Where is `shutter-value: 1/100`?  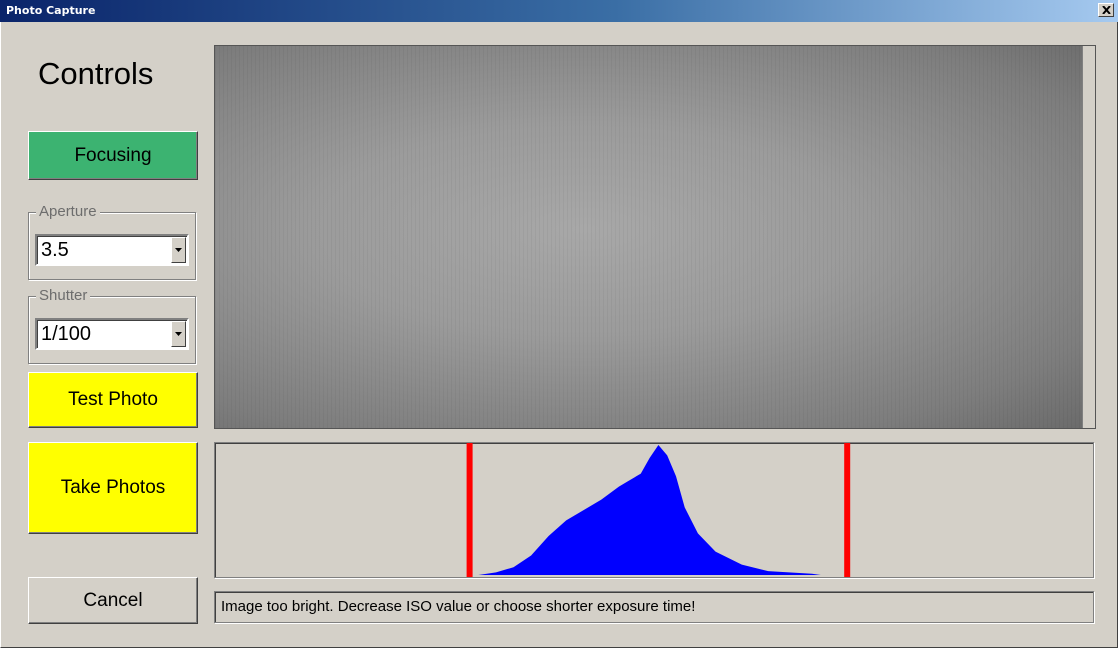 shutter-value: 1/100 is located at coordinates (66, 334).